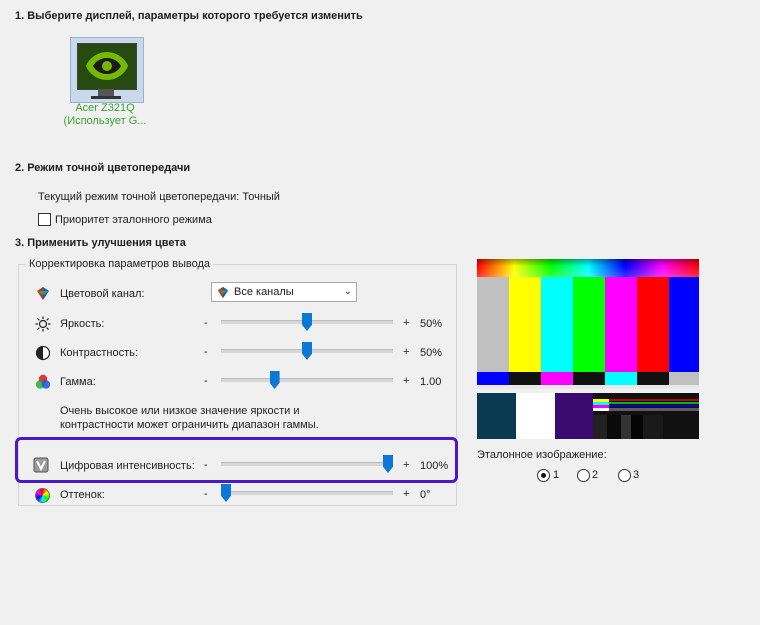 Image resolution: width=760 pixels, height=625 pixels. I want to click on hue-slider-track, so click(307, 493).